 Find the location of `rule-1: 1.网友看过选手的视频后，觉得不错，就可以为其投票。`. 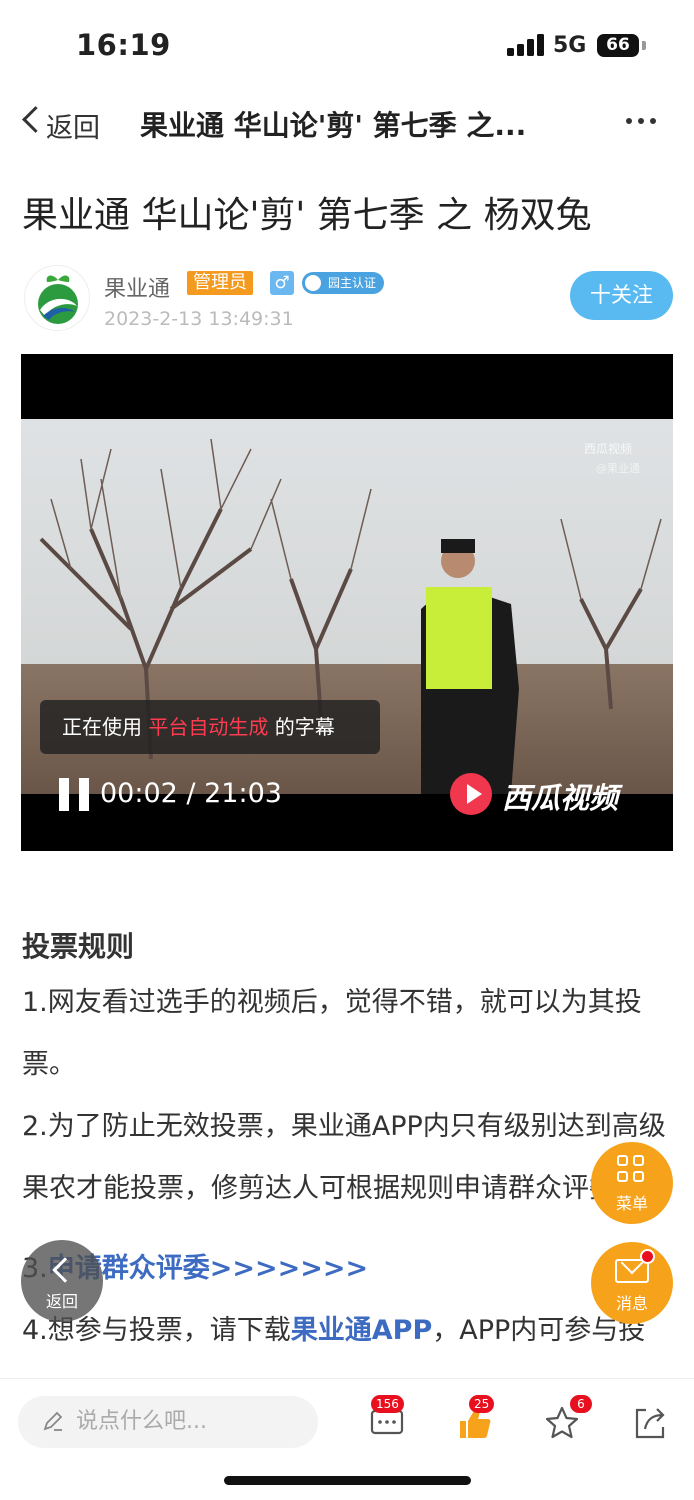

rule-1: 1.网友看过选手的视频后，觉得不错，就可以为其投票。 is located at coordinates (332, 1033).